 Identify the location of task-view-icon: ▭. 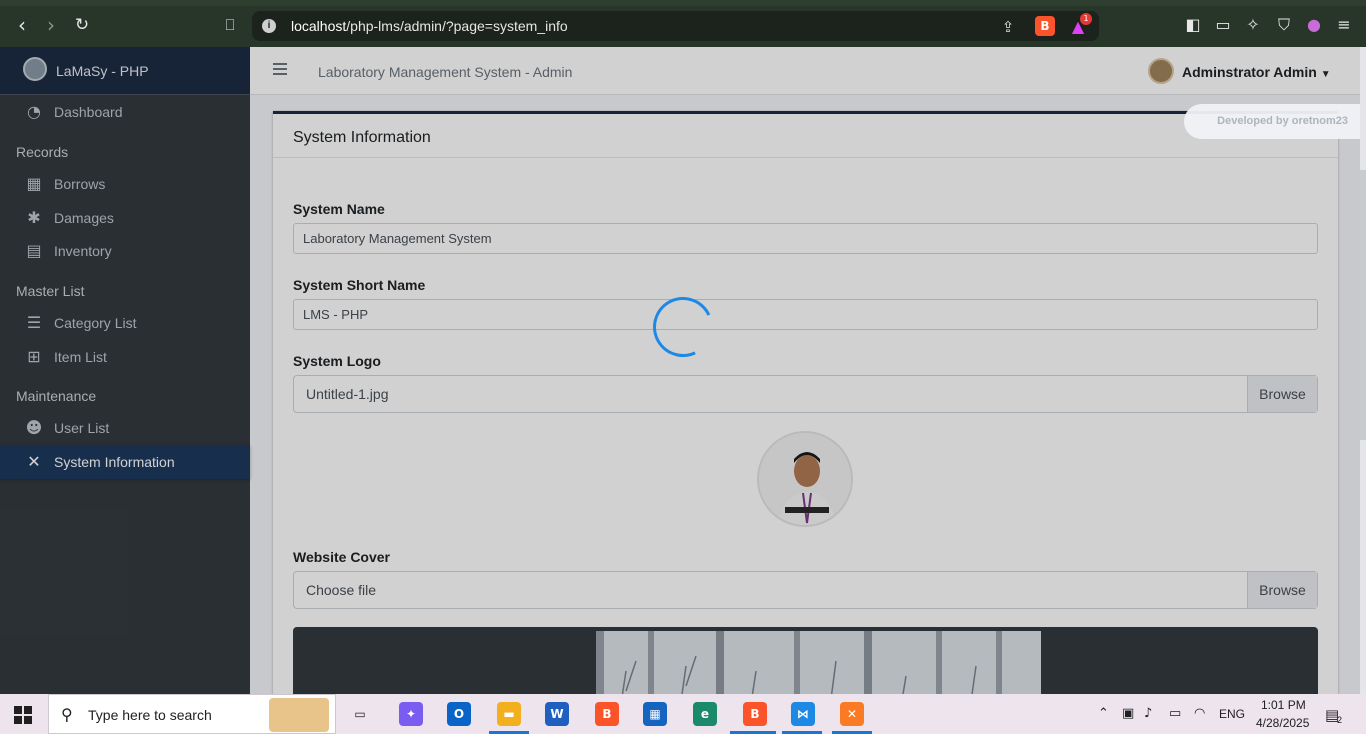
(360, 714).